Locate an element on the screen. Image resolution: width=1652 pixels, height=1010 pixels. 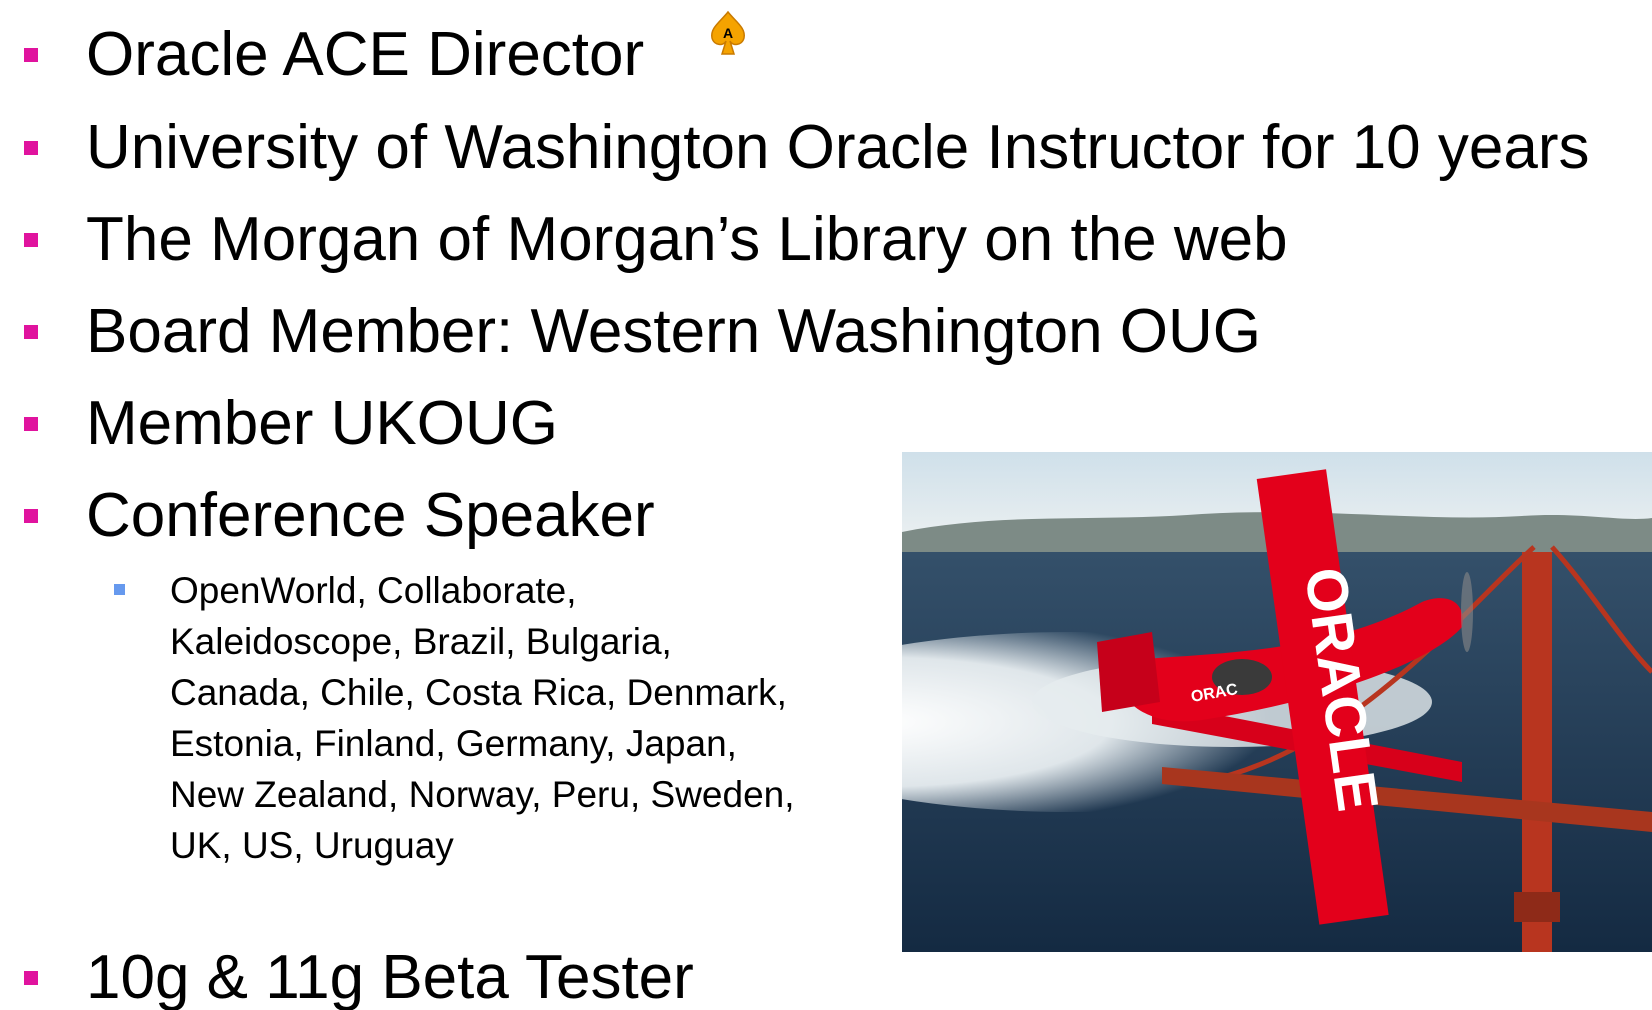
bullet-text: Board Member: Western Washington OUG is located at coordinates (674, 331).